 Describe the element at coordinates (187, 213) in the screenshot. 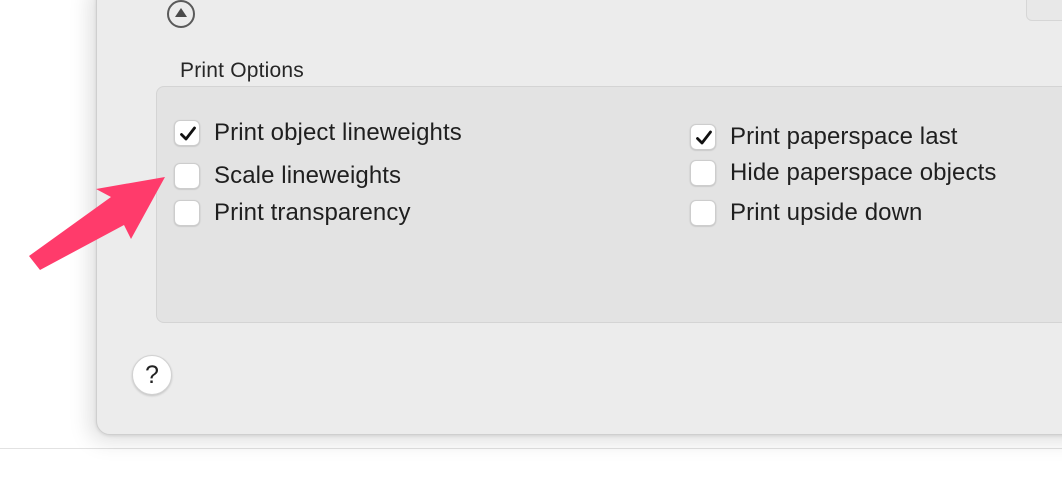

I see `print-transparency-checkbox` at that location.